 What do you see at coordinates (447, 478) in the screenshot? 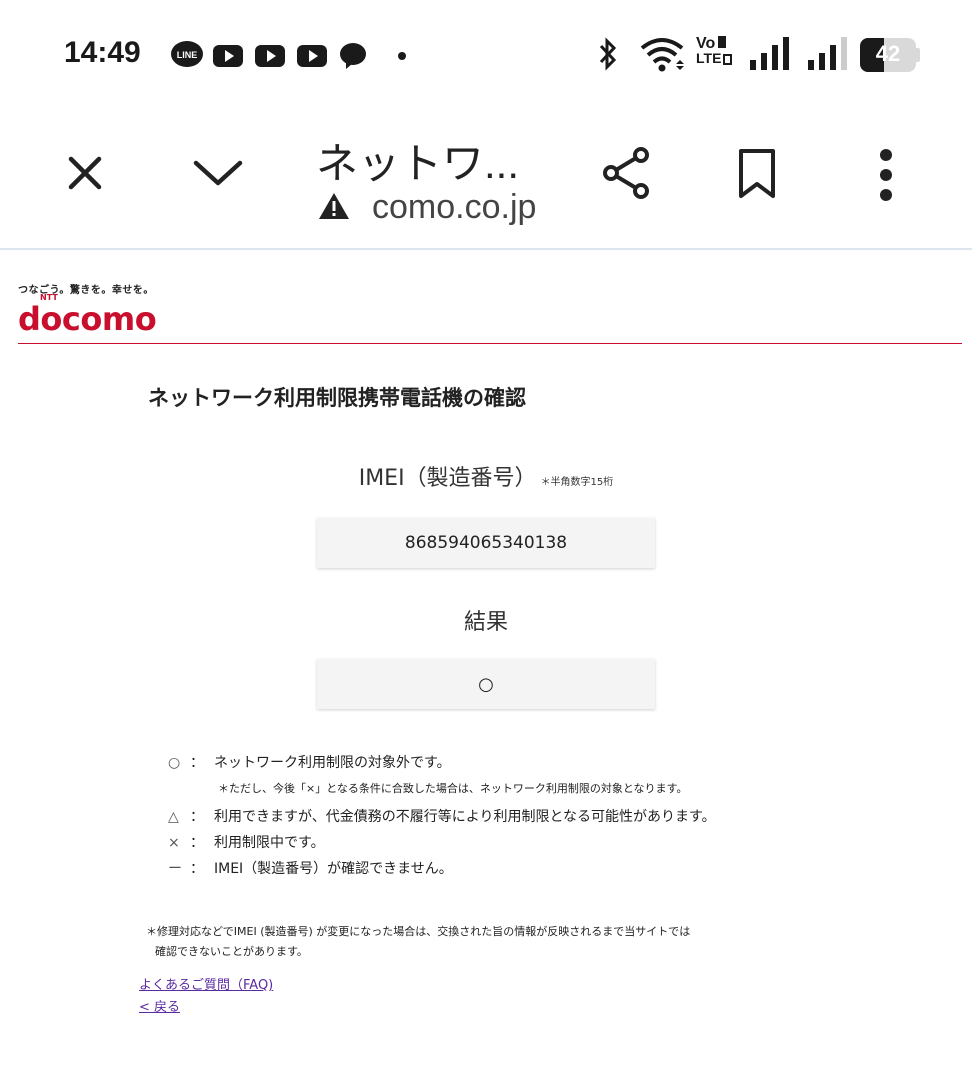
I see `imei-label-text: IMEI（製造番号）` at bounding box center [447, 478].